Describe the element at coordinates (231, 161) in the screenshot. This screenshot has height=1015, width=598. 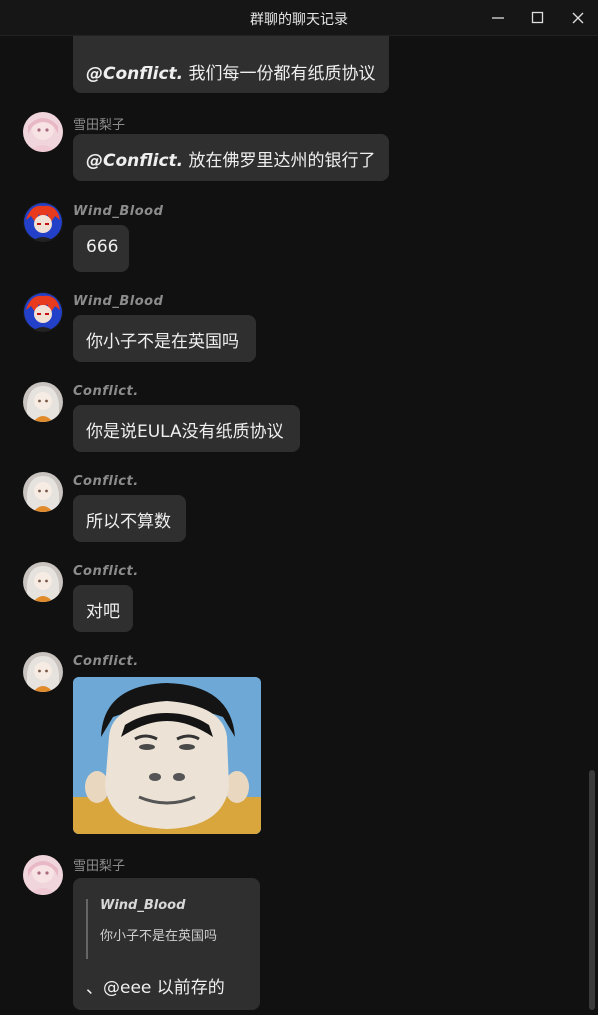
I see `message-text: @Conflict. 放在佛罗里达州的银行了` at that location.